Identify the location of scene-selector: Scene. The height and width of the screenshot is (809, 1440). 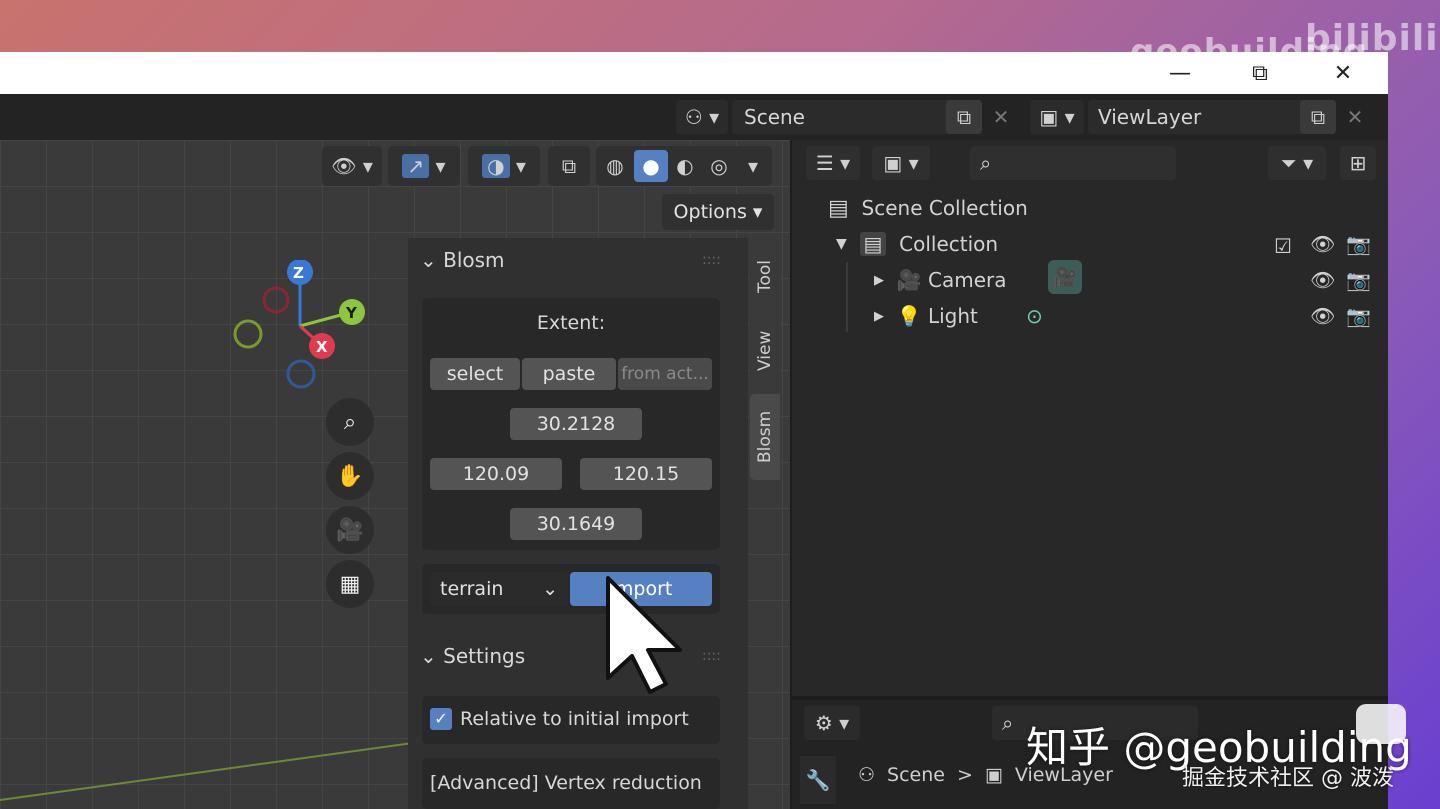
(844, 117).